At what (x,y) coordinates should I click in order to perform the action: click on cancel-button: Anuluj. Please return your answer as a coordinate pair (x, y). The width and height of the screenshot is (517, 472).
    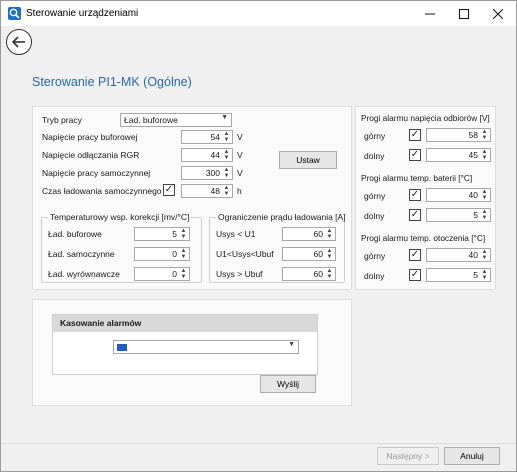
    Looking at the image, I should click on (472, 456).